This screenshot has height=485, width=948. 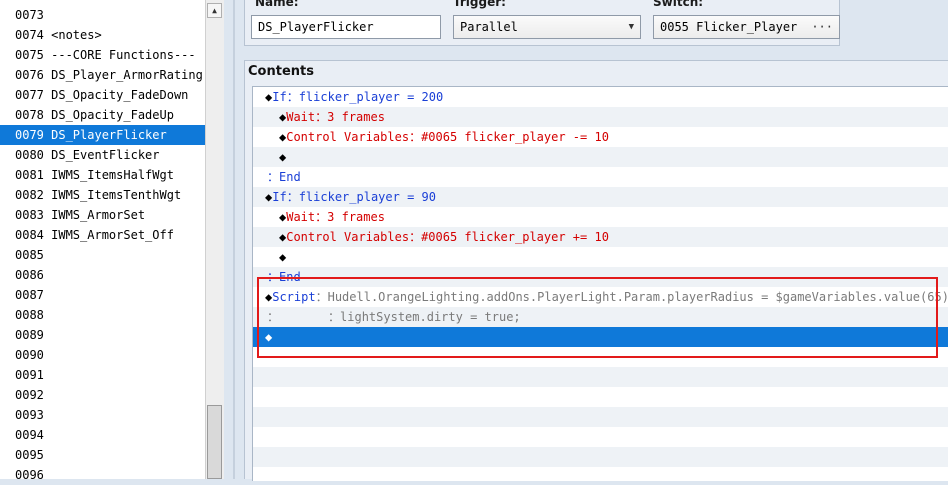 I want to click on list-item: 0095, so click(x=102, y=455).